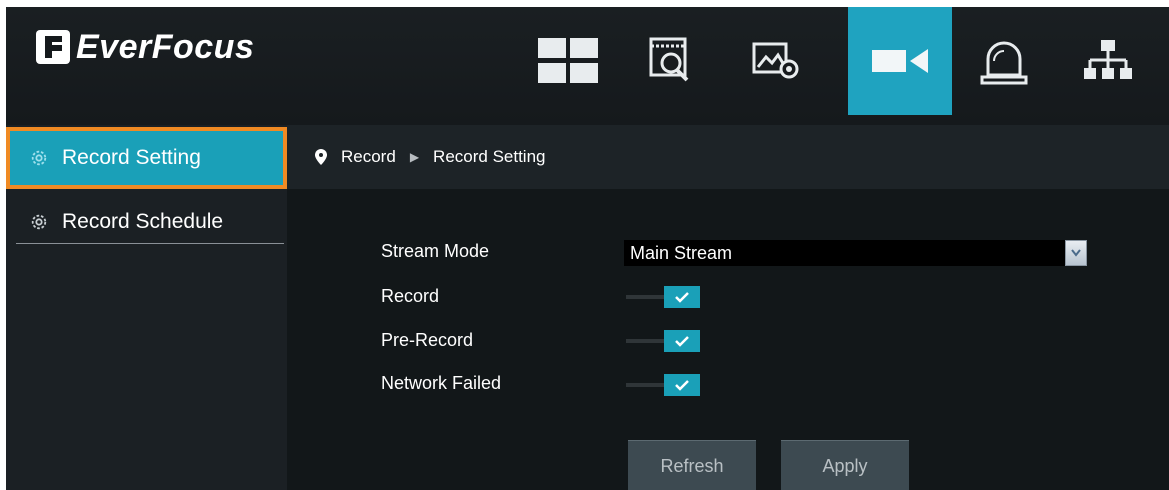 This screenshot has width=1169, height=490. Describe the element at coordinates (165, 46) in the screenshot. I see `brand-name: EverFocus` at that location.